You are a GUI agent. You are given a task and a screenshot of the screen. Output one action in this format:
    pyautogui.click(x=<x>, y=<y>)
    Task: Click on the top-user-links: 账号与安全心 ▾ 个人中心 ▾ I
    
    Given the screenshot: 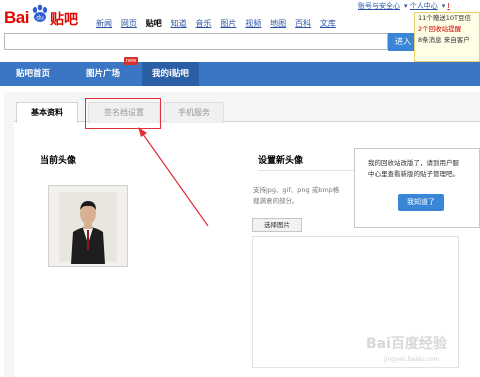 What is the action you would take?
    pyautogui.click(x=404, y=6)
    